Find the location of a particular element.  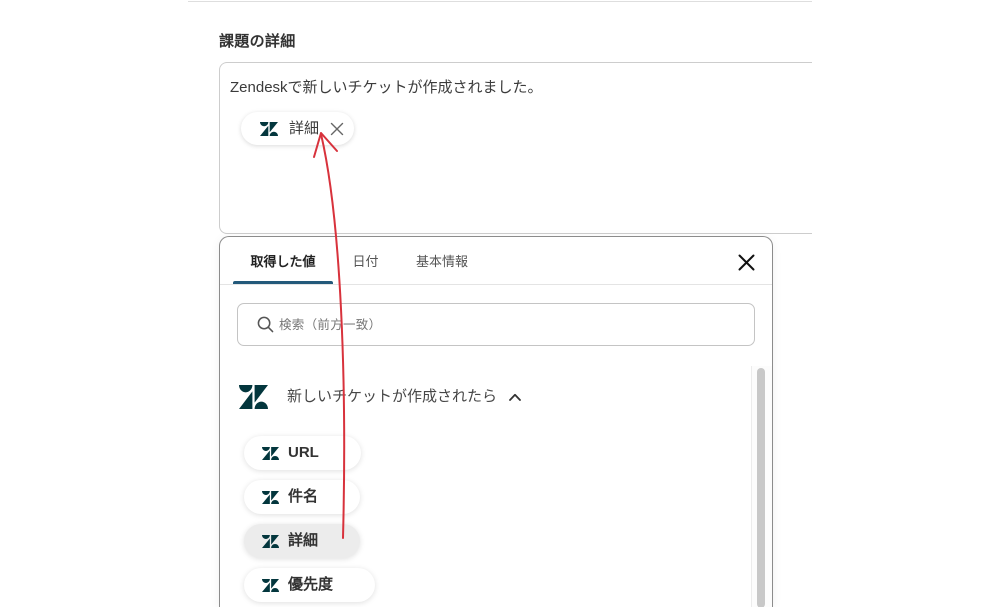

tab-divider is located at coordinates (496, 284).